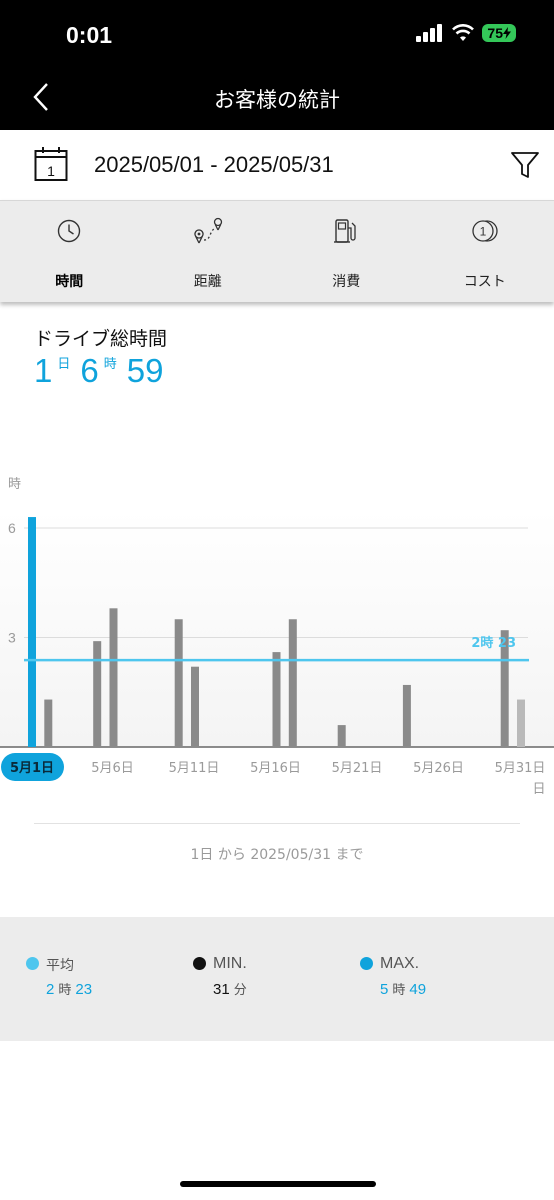 This screenshot has height=1200, width=554. I want to click on tab-label: 距離, so click(207, 282).